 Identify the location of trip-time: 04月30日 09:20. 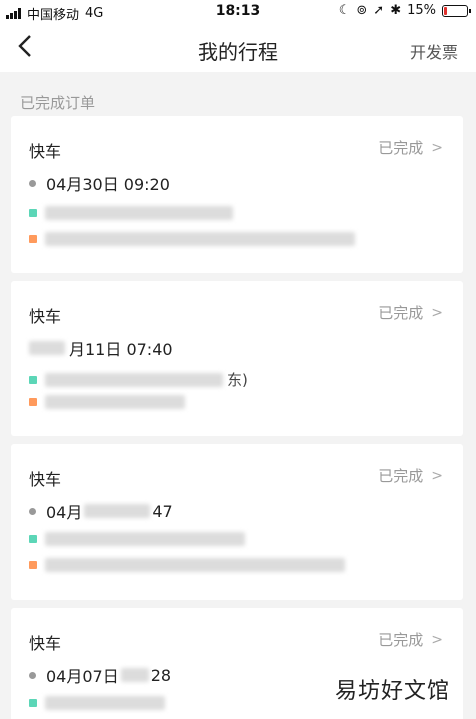
(99, 183).